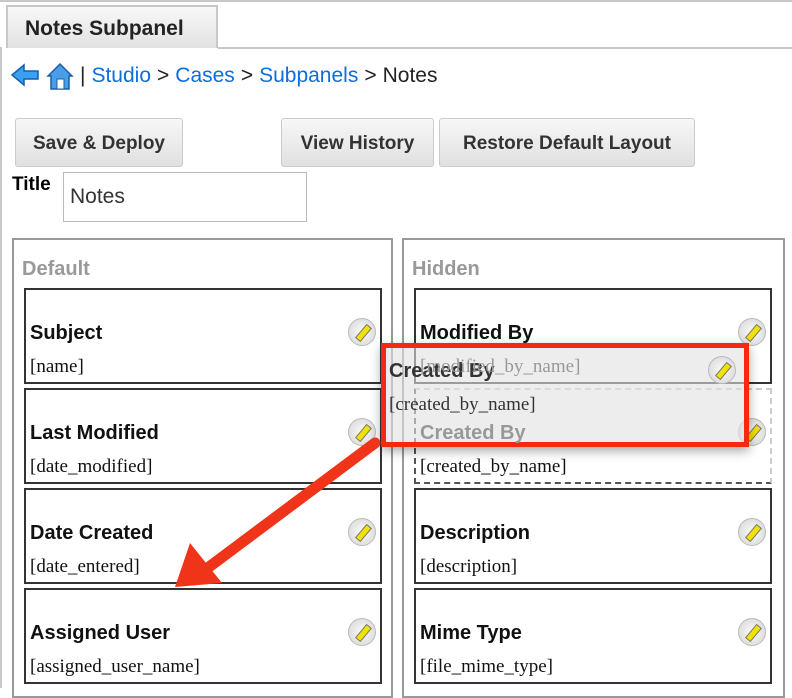 The height and width of the screenshot is (698, 792). Describe the element at coordinates (493, 466) in the screenshot. I see `field-name: [created_by_name]` at that location.